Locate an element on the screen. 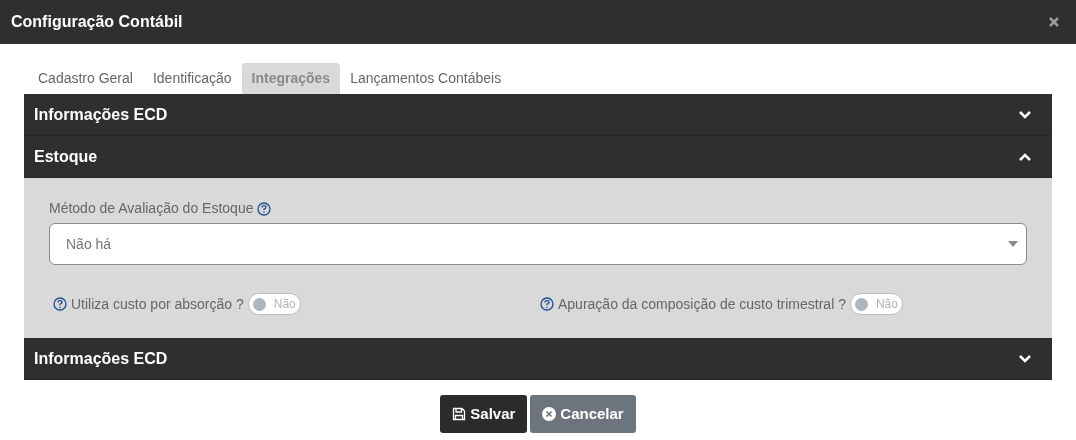 This screenshot has width=1076, height=440. field-label: Método de Avaliação do Estoque is located at coordinates (151, 208).